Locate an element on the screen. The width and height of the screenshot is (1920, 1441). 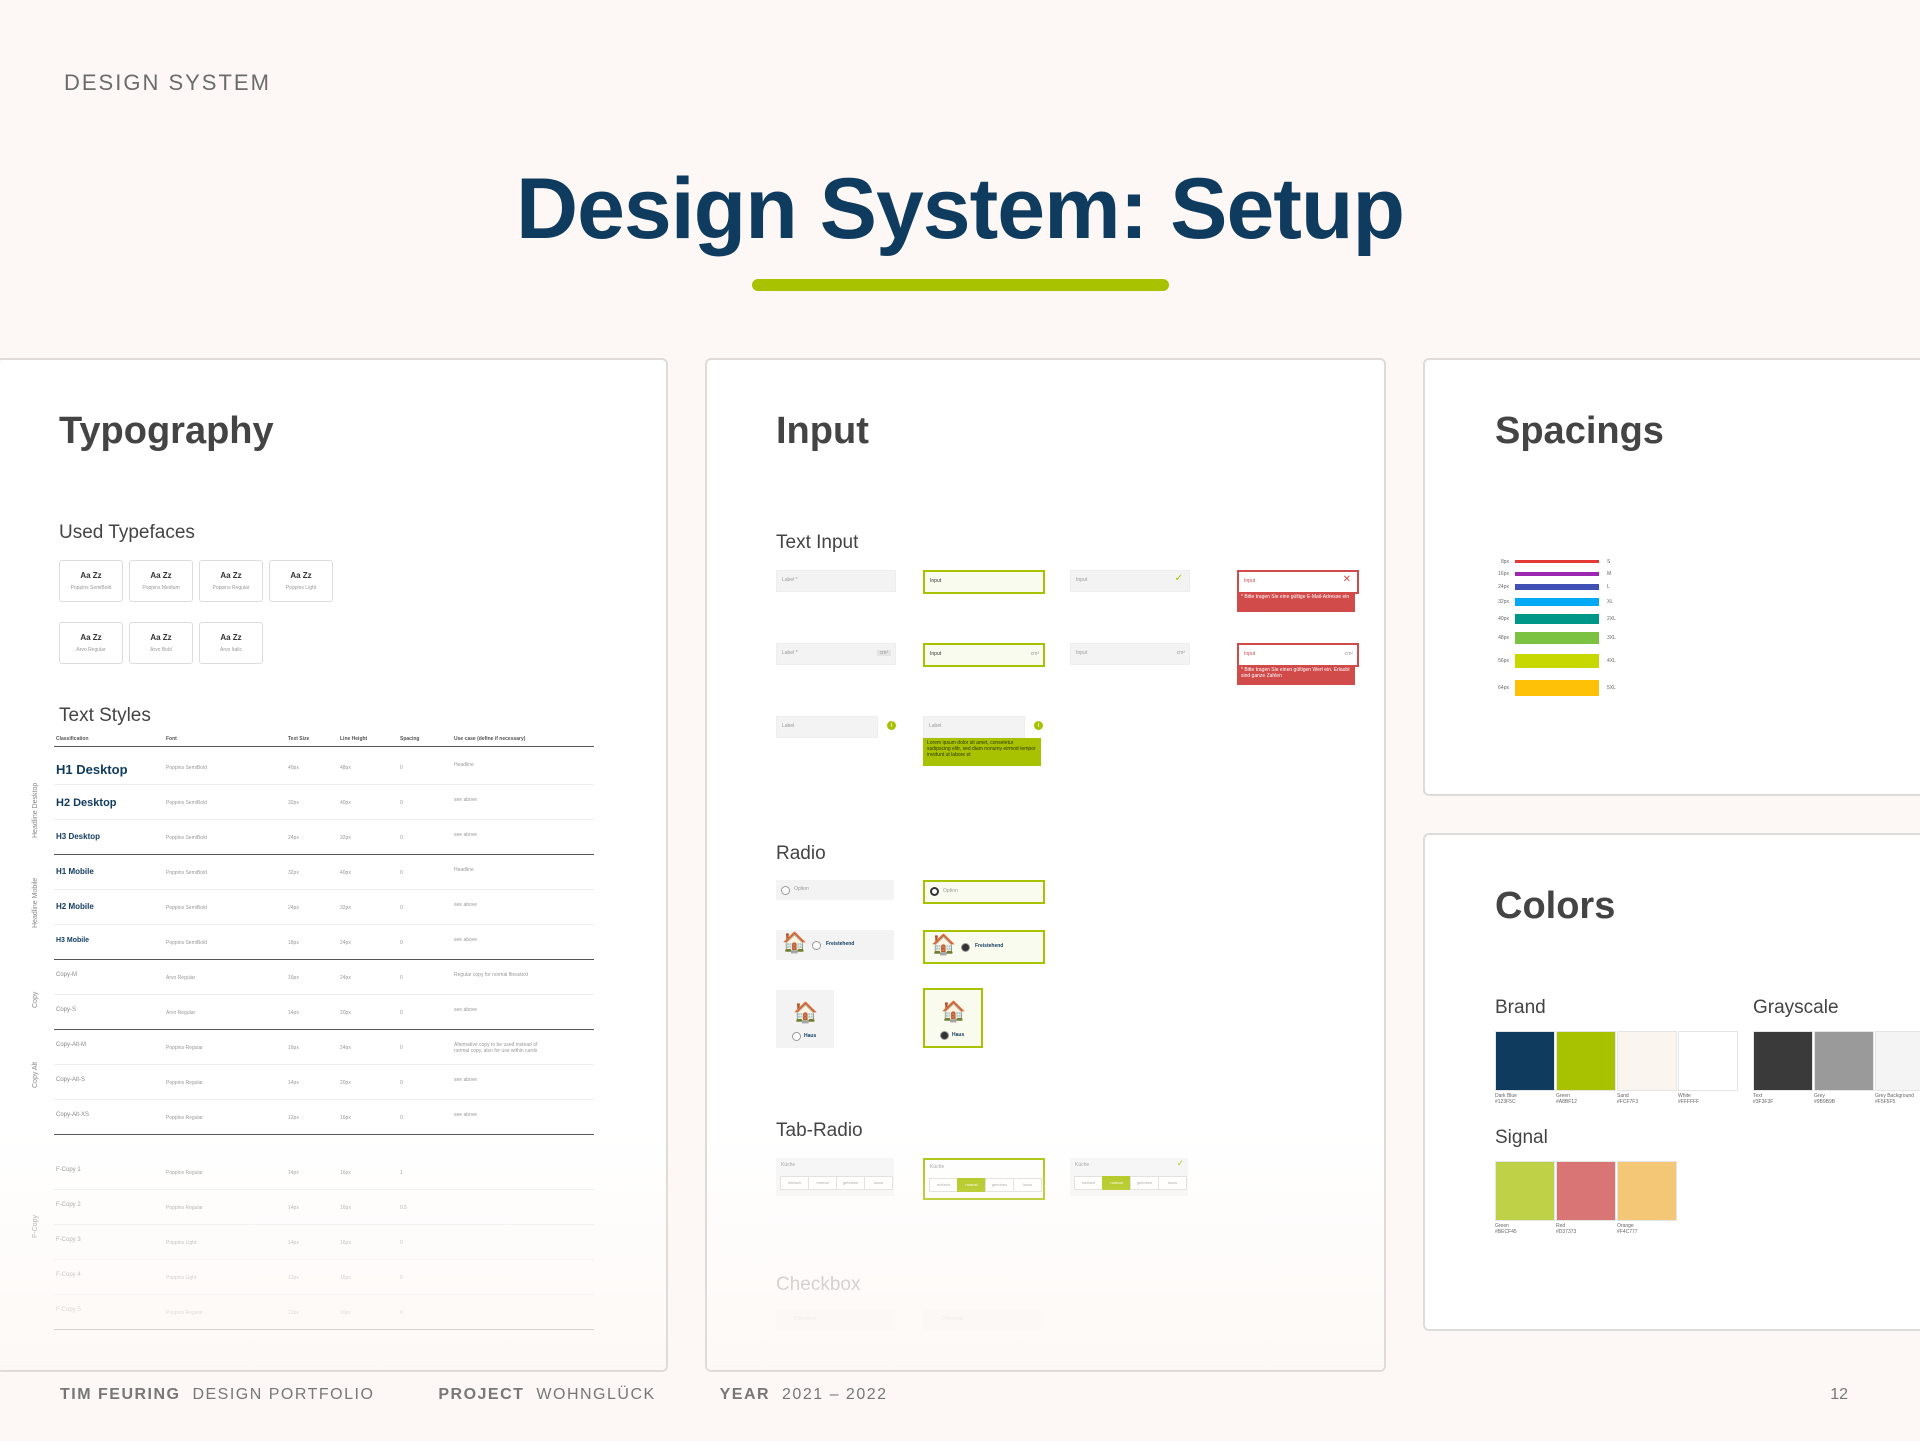
group-label: Headline Mobile is located at coordinates (35, 902).